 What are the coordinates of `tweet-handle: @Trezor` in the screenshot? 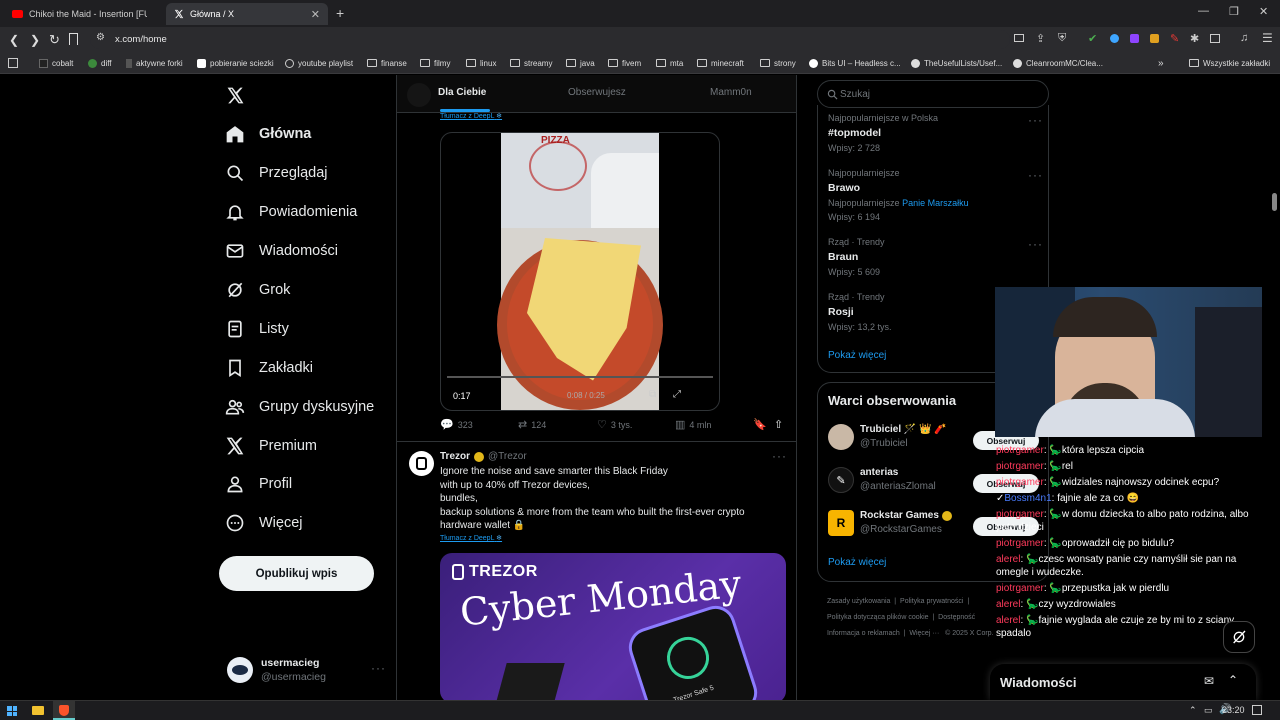 It's located at (507, 456).